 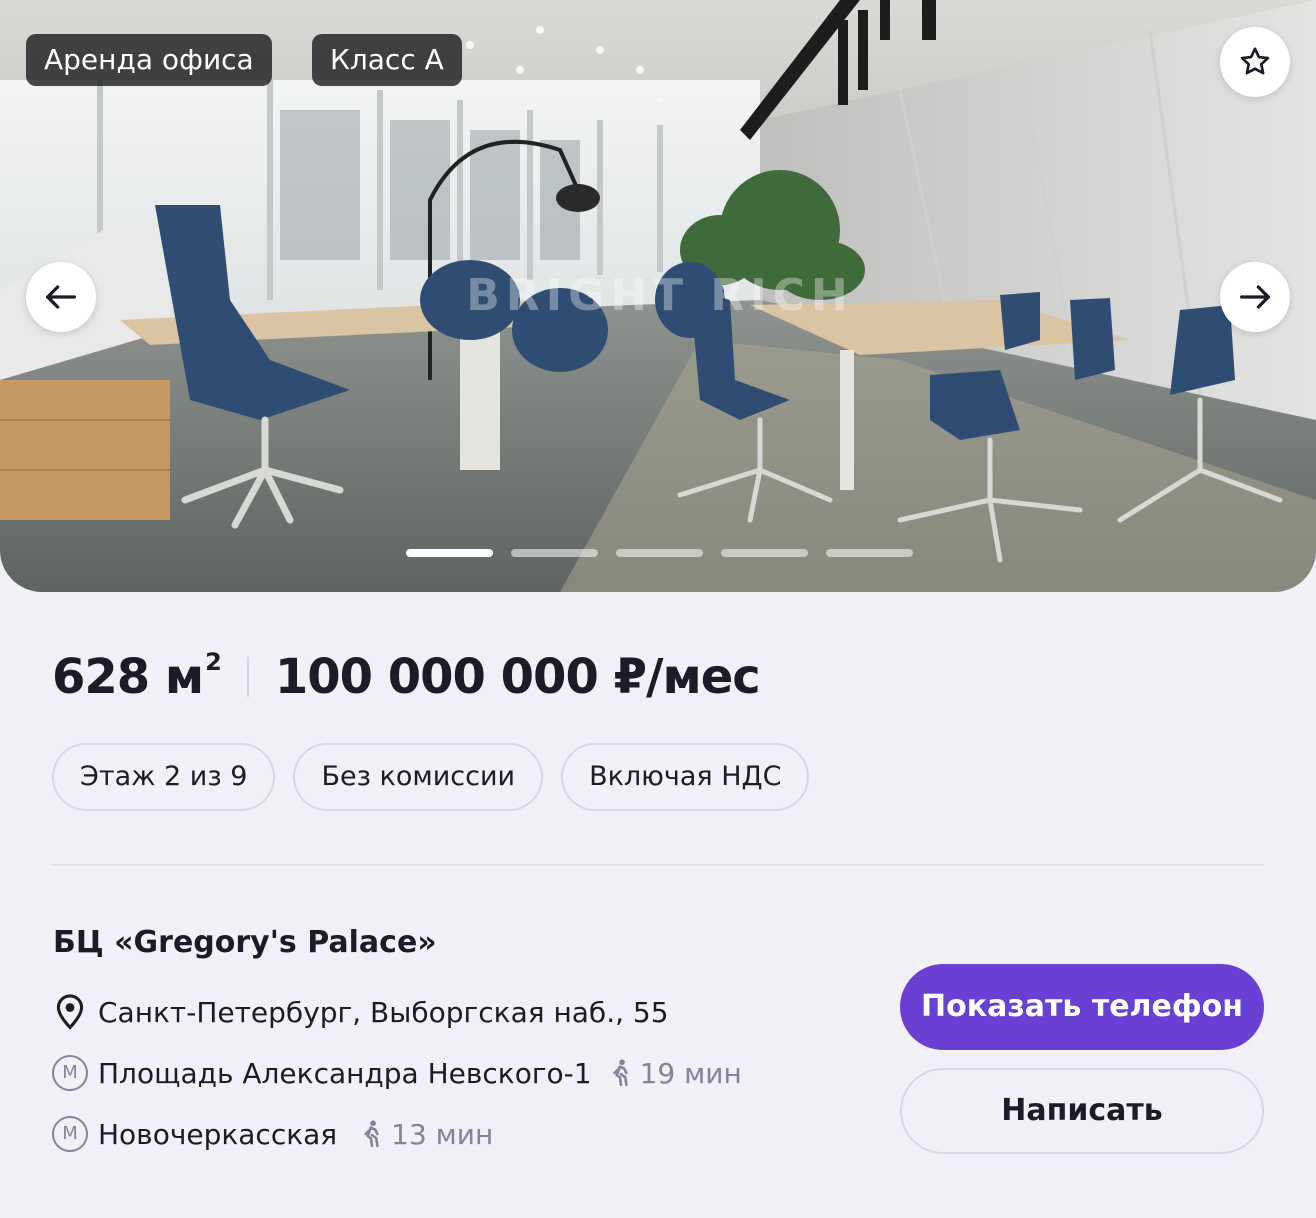 I want to click on previous-photo-button, so click(x=61, y=297).